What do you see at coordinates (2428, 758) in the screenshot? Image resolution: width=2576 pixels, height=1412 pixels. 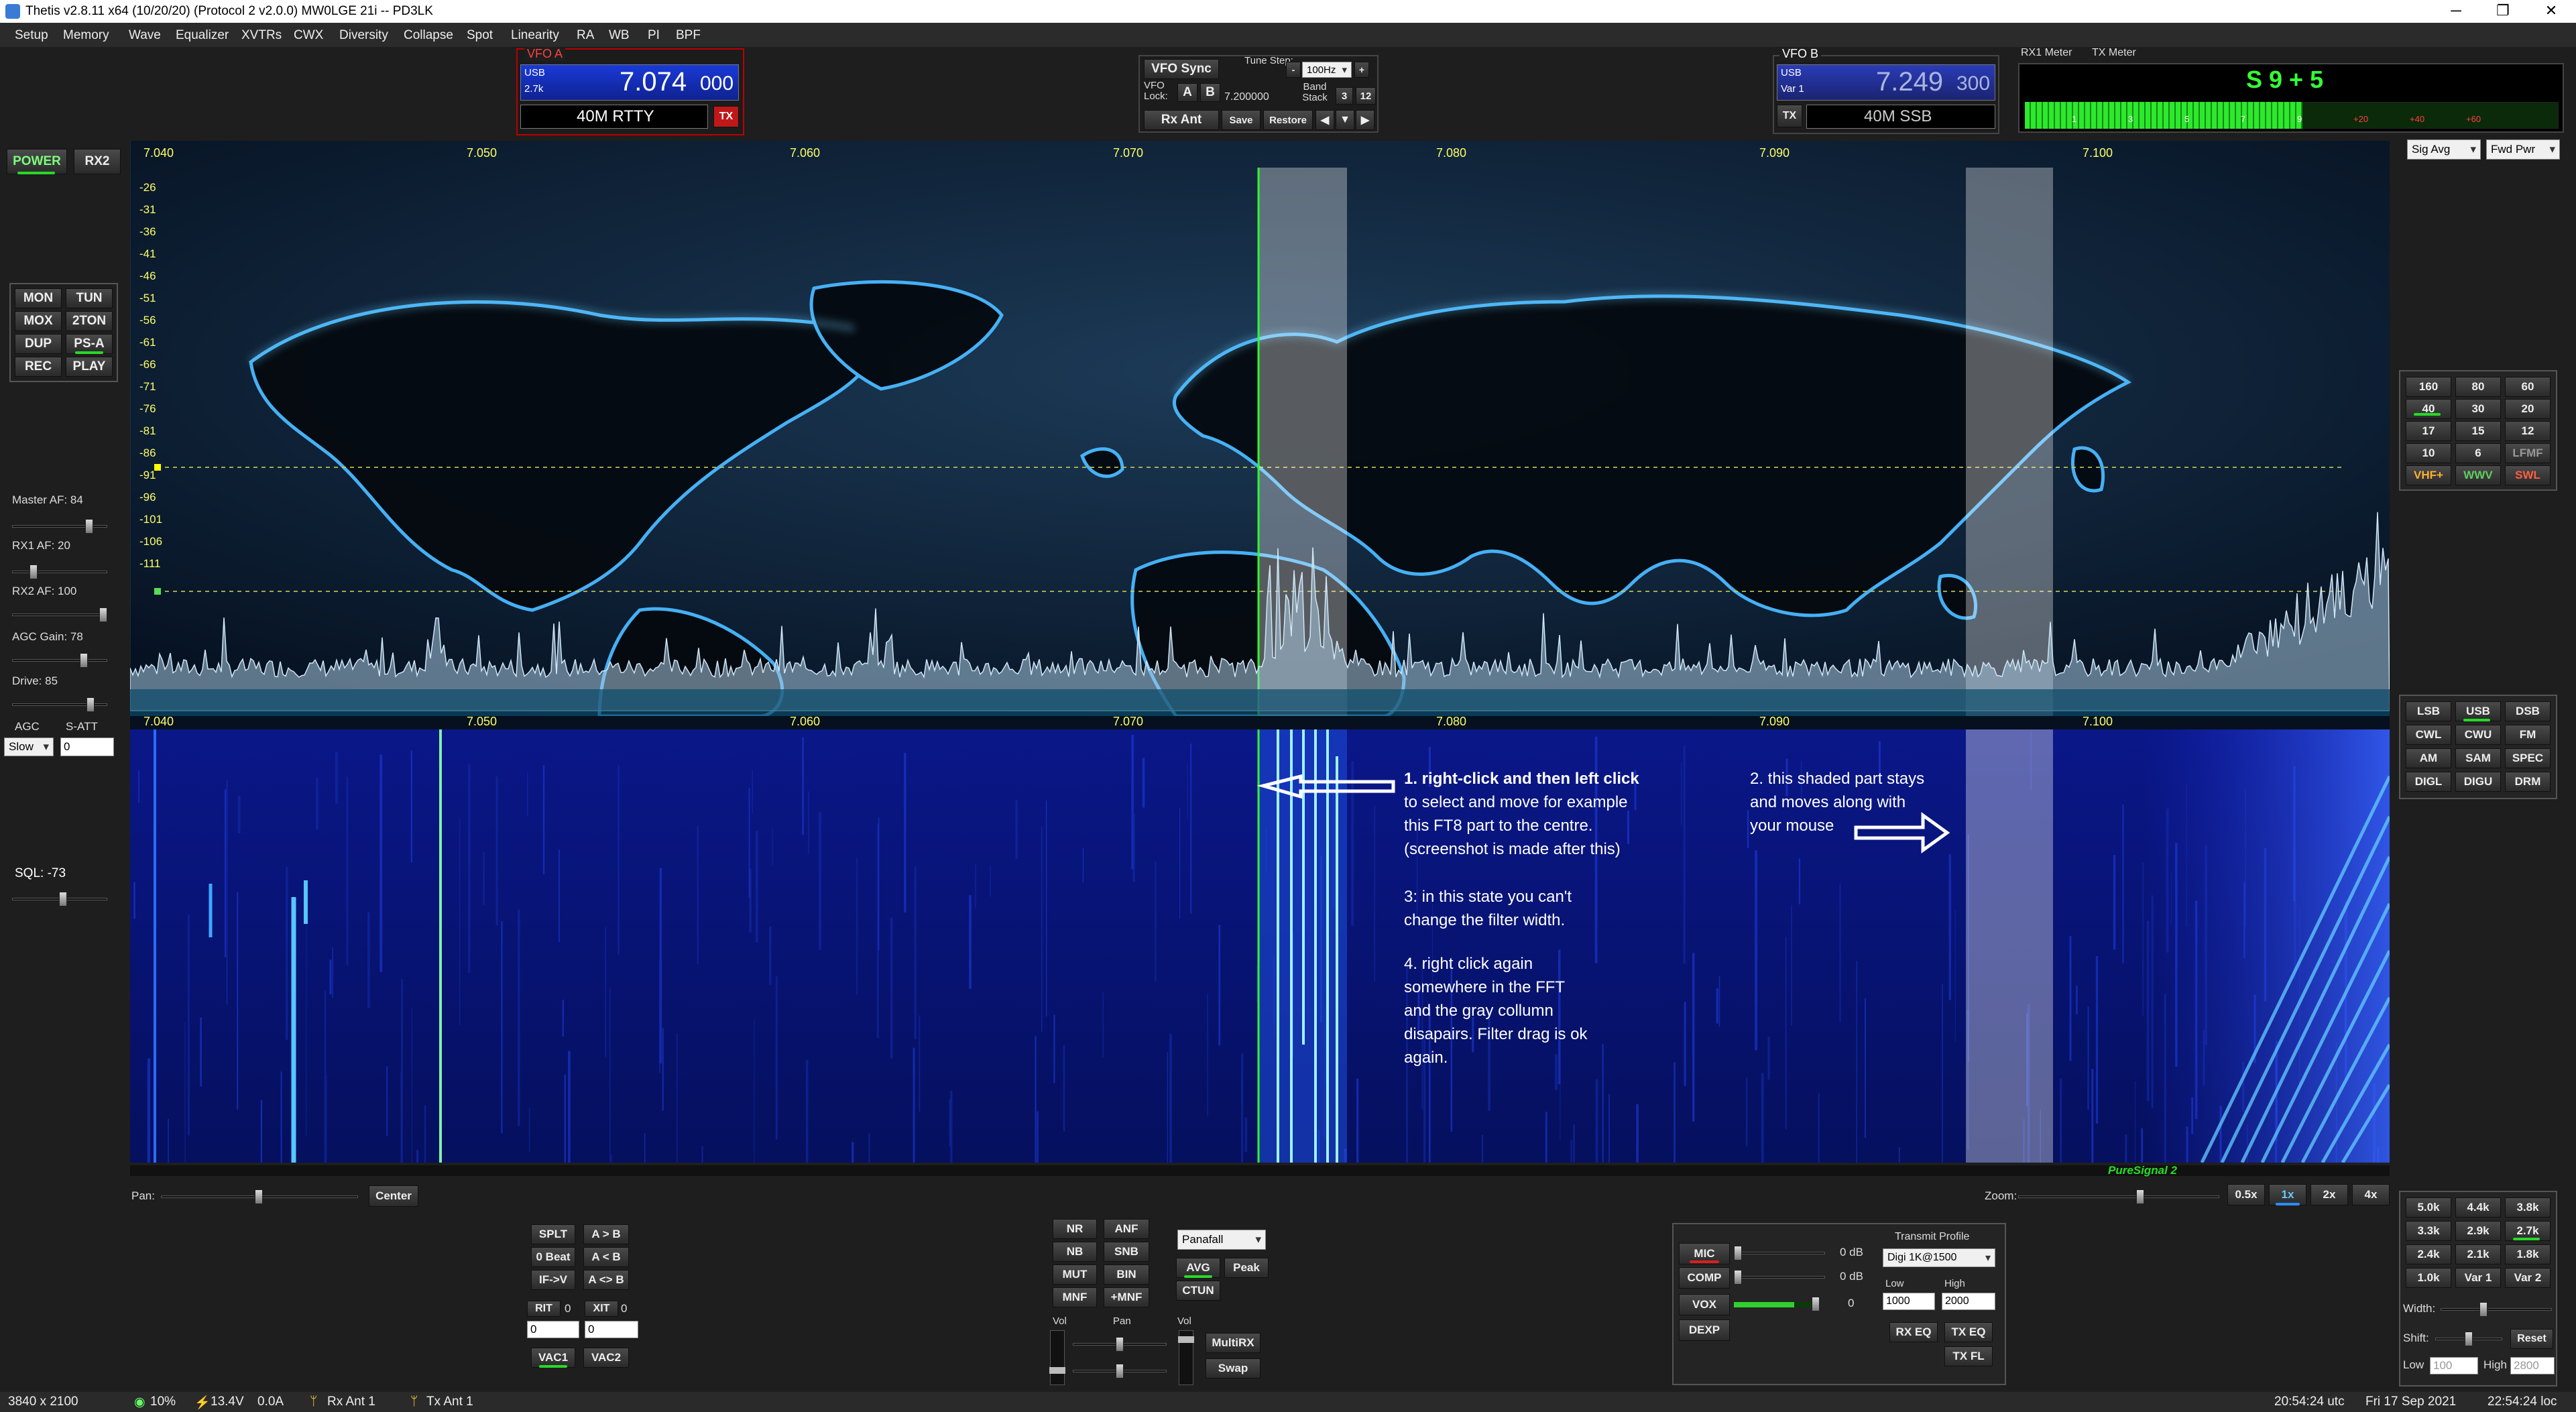 I see `mode-button-am: AM` at bounding box center [2428, 758].